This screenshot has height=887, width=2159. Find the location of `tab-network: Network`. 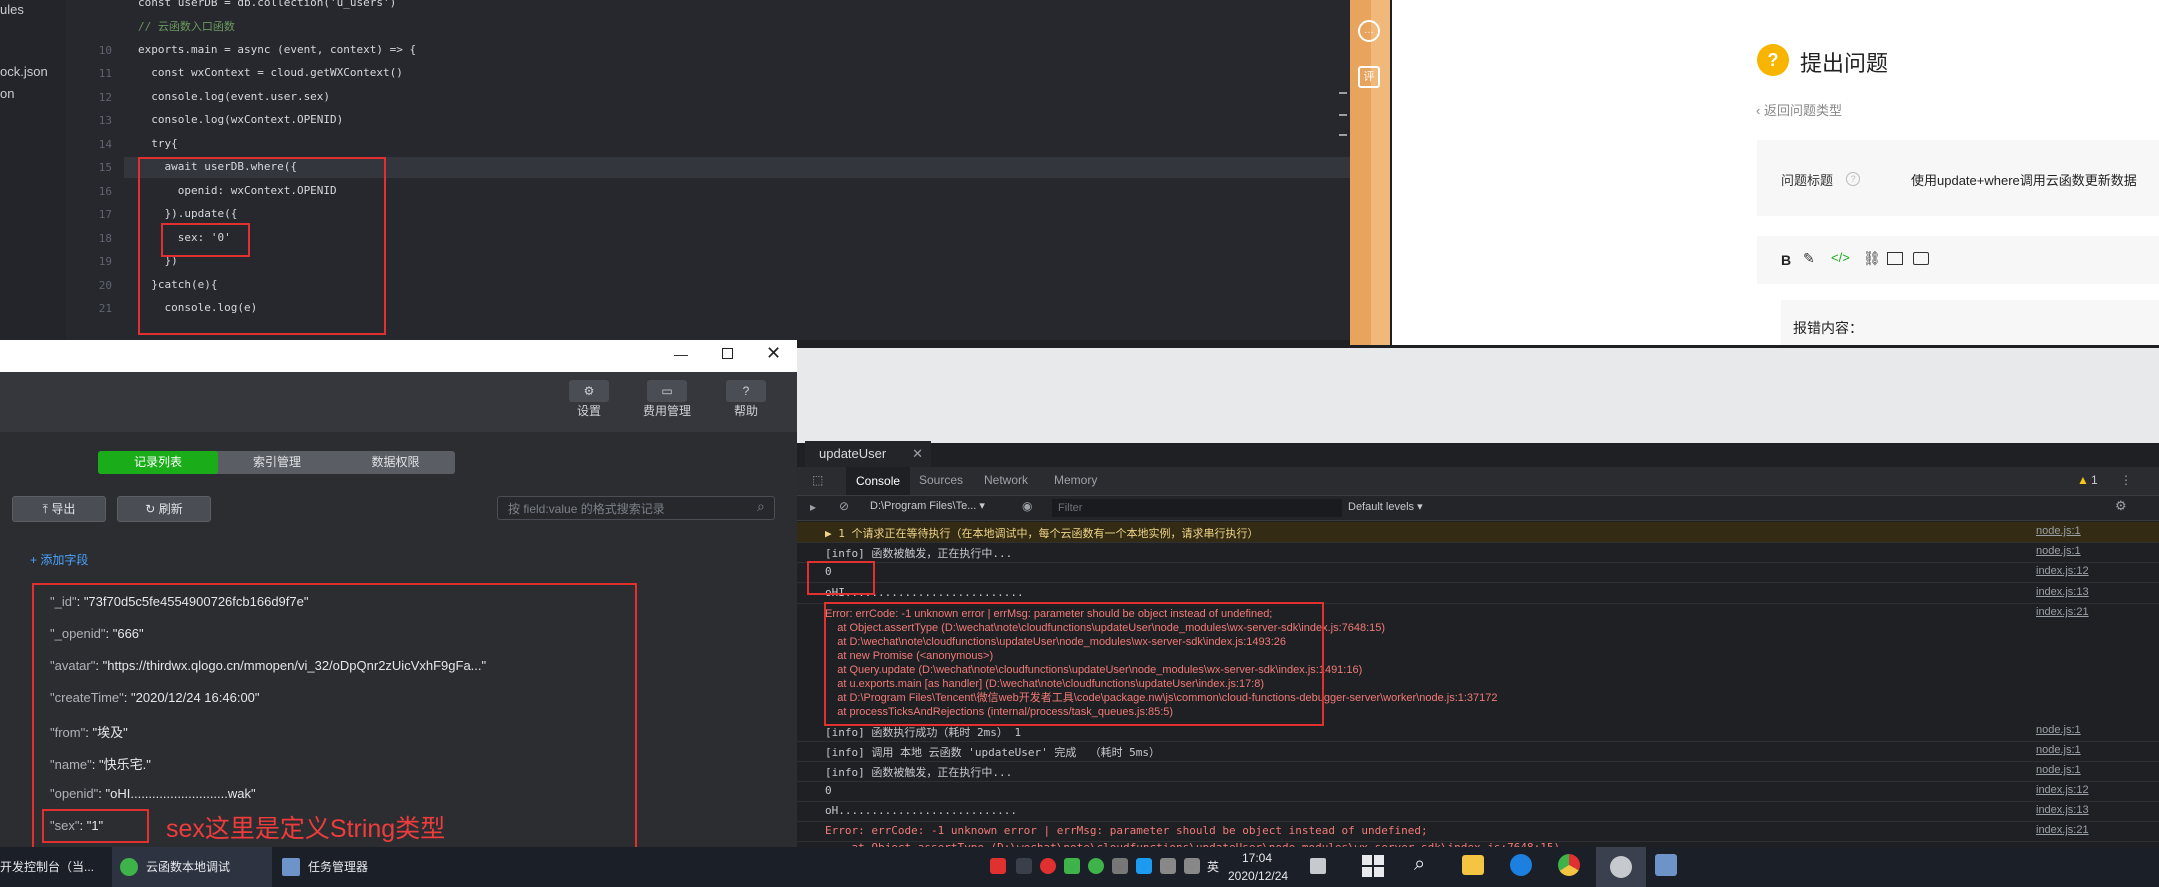

tab-network: Network is located at coordinates (1006, 480).